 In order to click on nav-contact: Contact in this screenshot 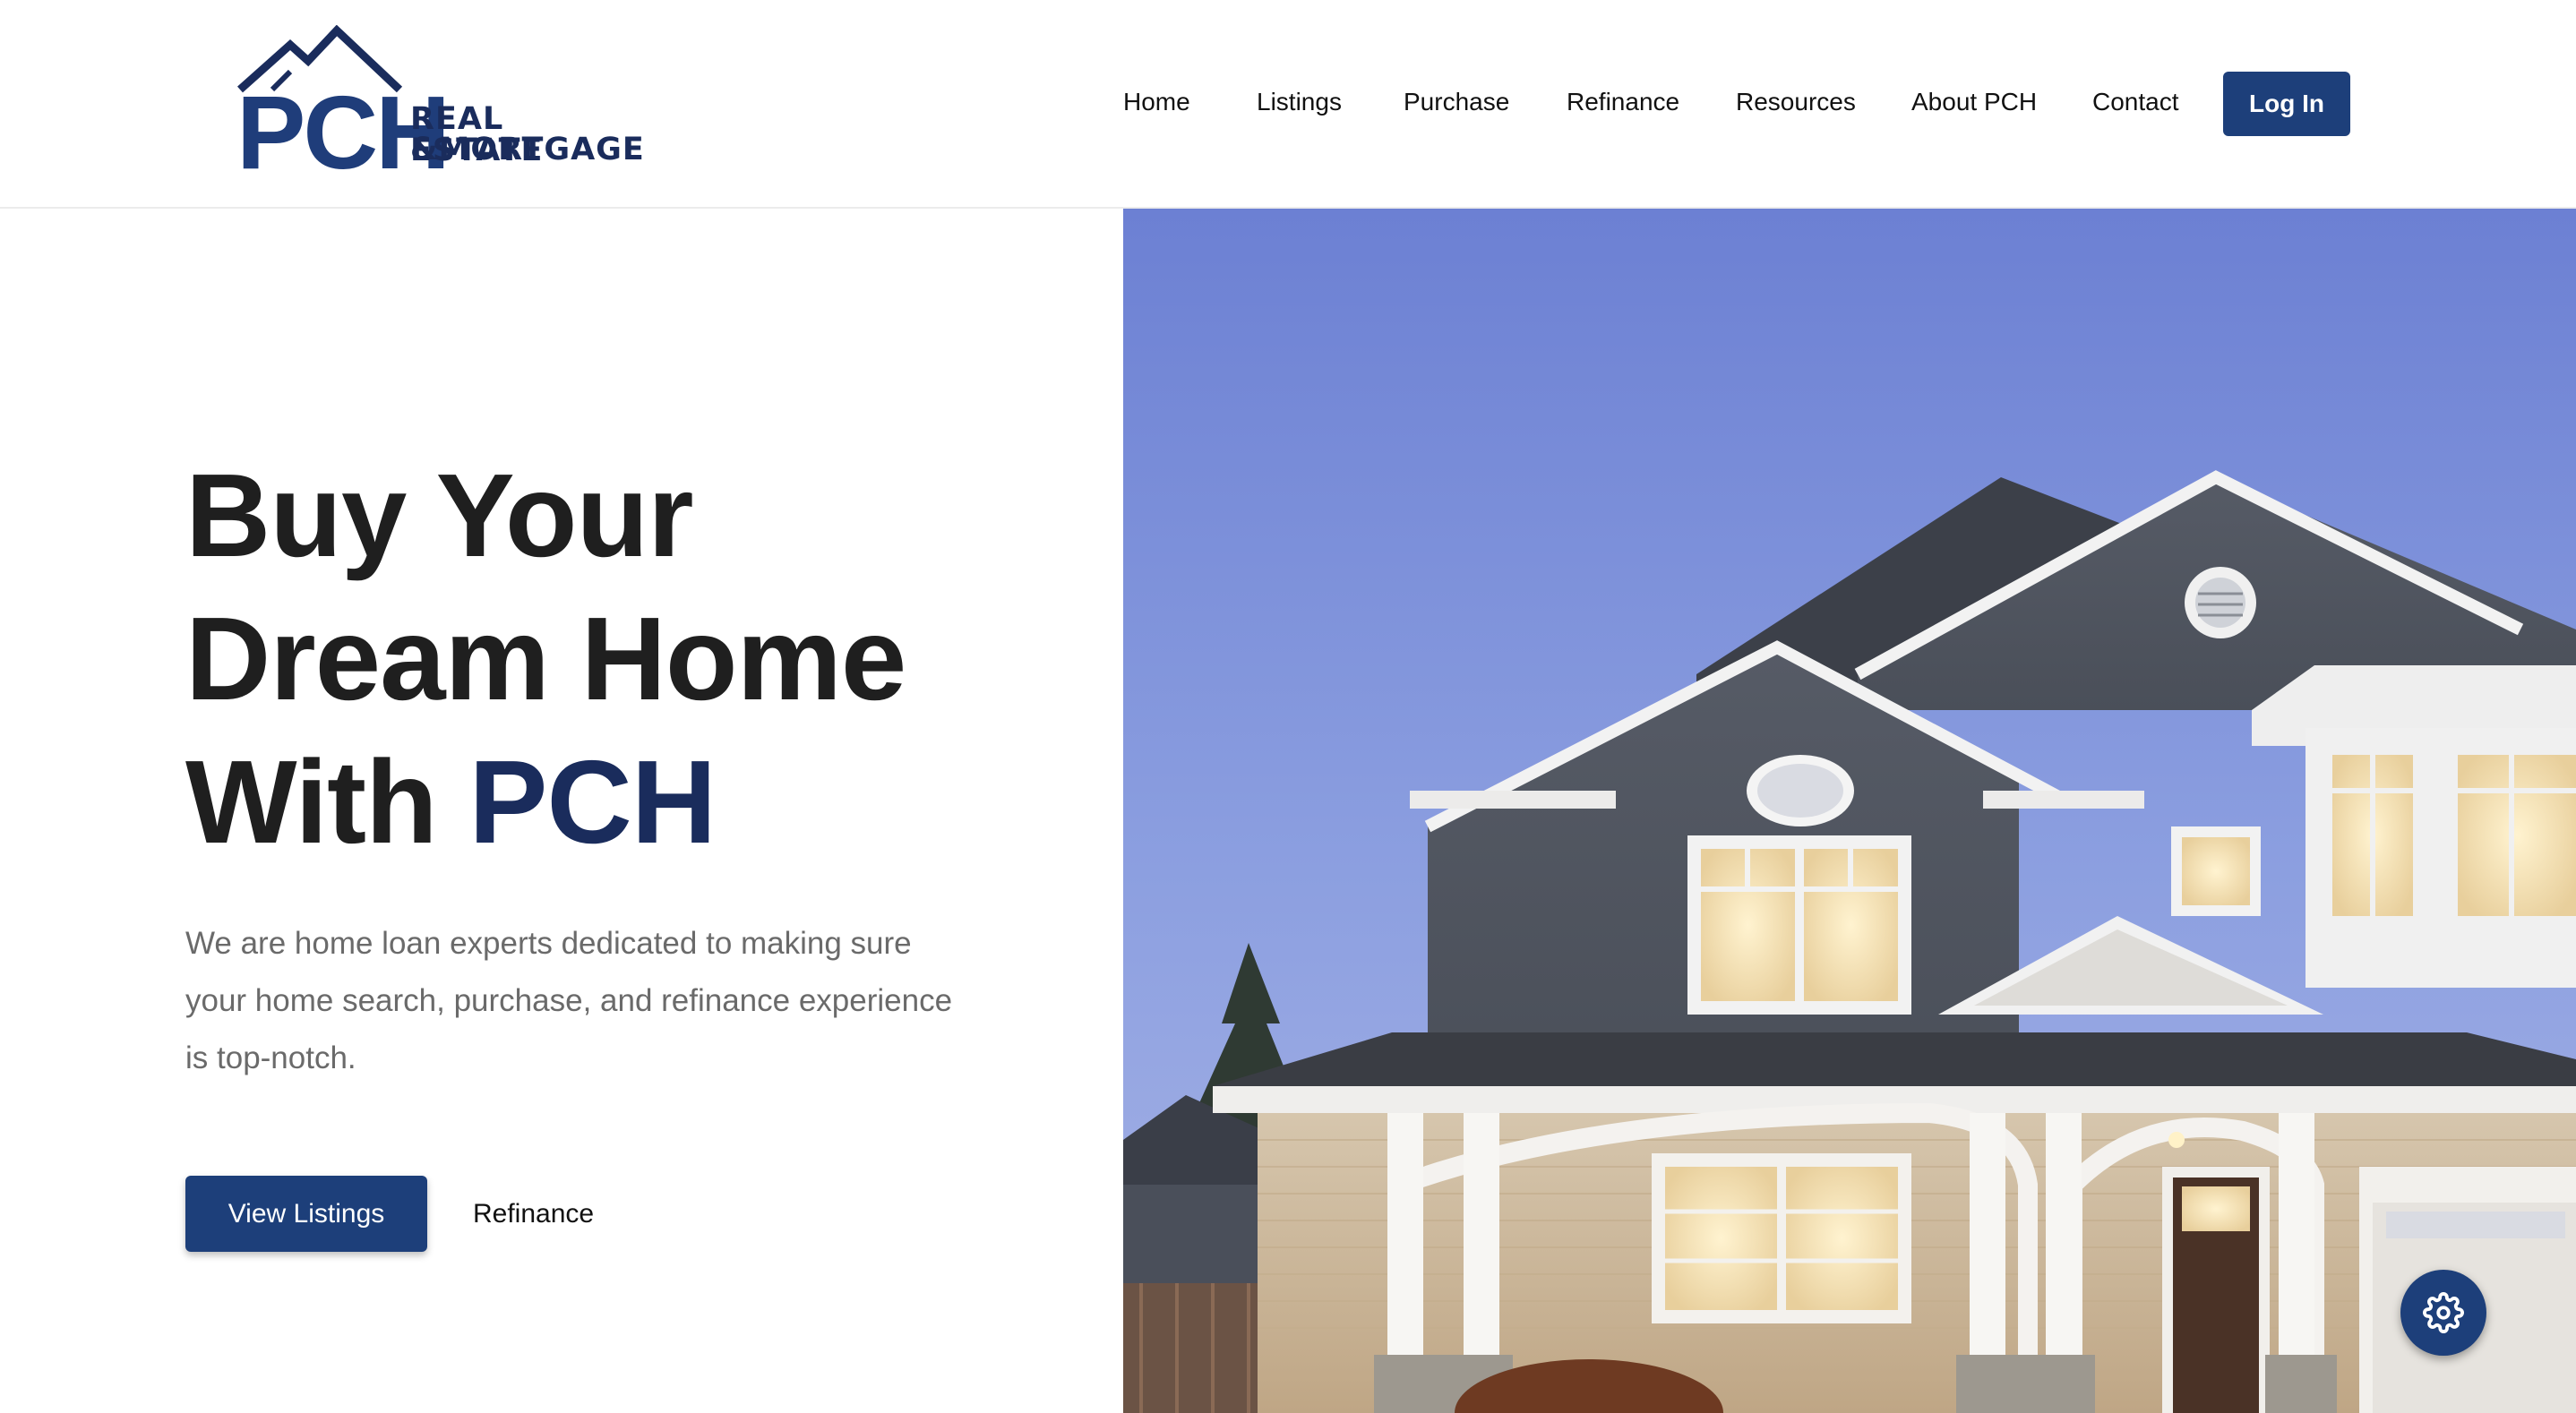, I will do `click(2135, 102)`.